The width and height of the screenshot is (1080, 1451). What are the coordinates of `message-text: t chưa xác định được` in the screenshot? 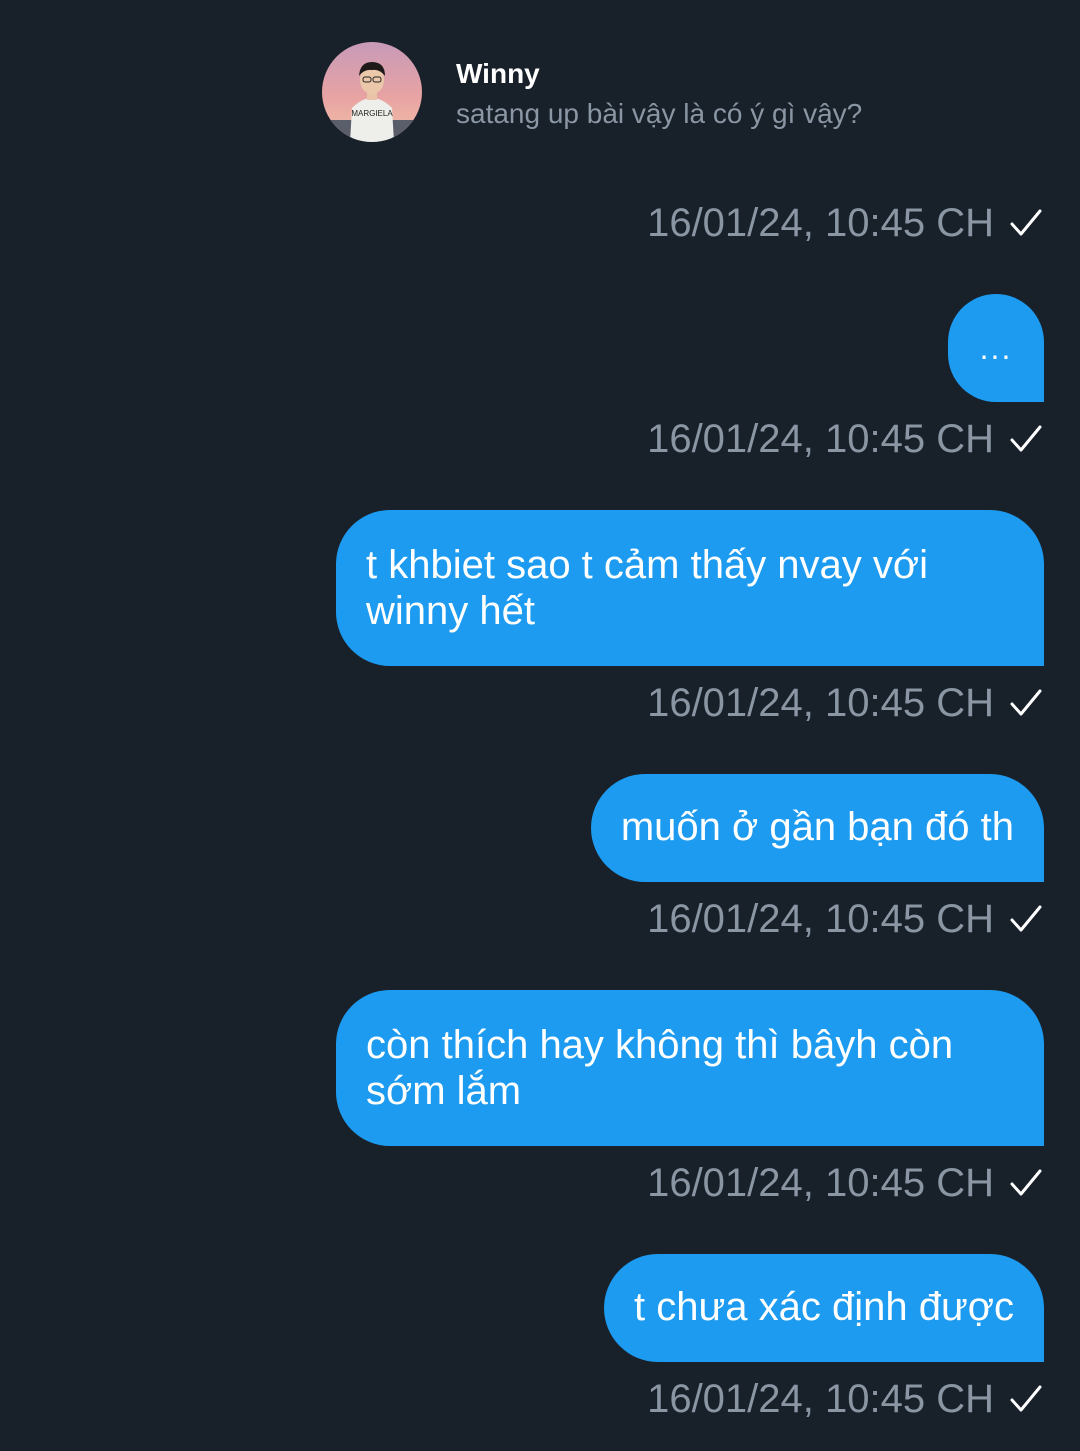 It's located at (824, 1307).